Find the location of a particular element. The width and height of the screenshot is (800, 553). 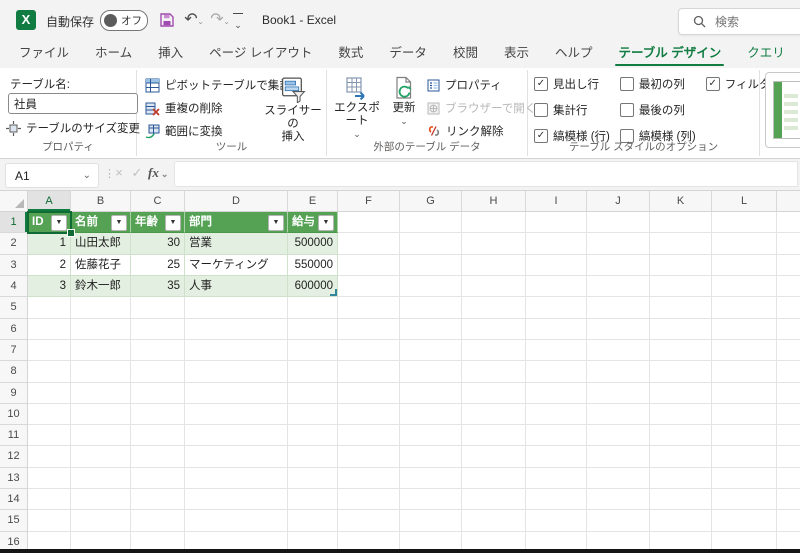

tab-テーブル デザイン: テーブル デザイン is located at coordinates (669, 52).